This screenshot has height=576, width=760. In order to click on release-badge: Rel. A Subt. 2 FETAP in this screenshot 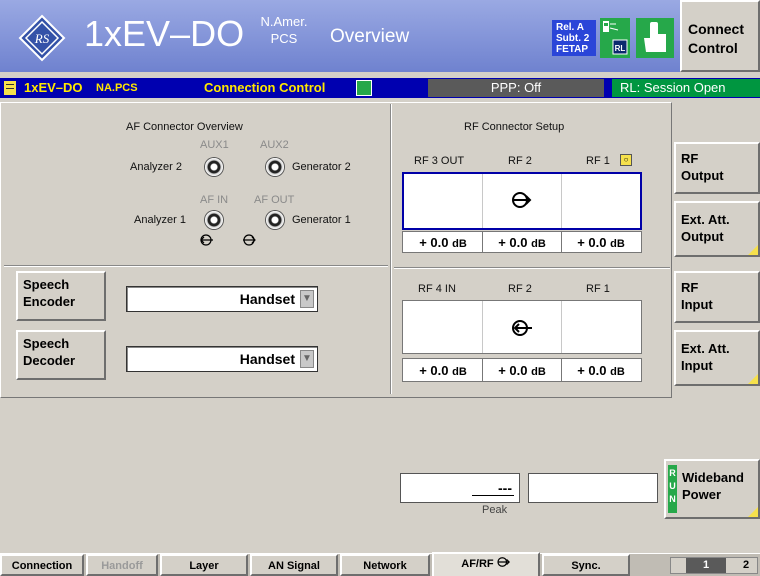, I will do `click(574, 38)`.